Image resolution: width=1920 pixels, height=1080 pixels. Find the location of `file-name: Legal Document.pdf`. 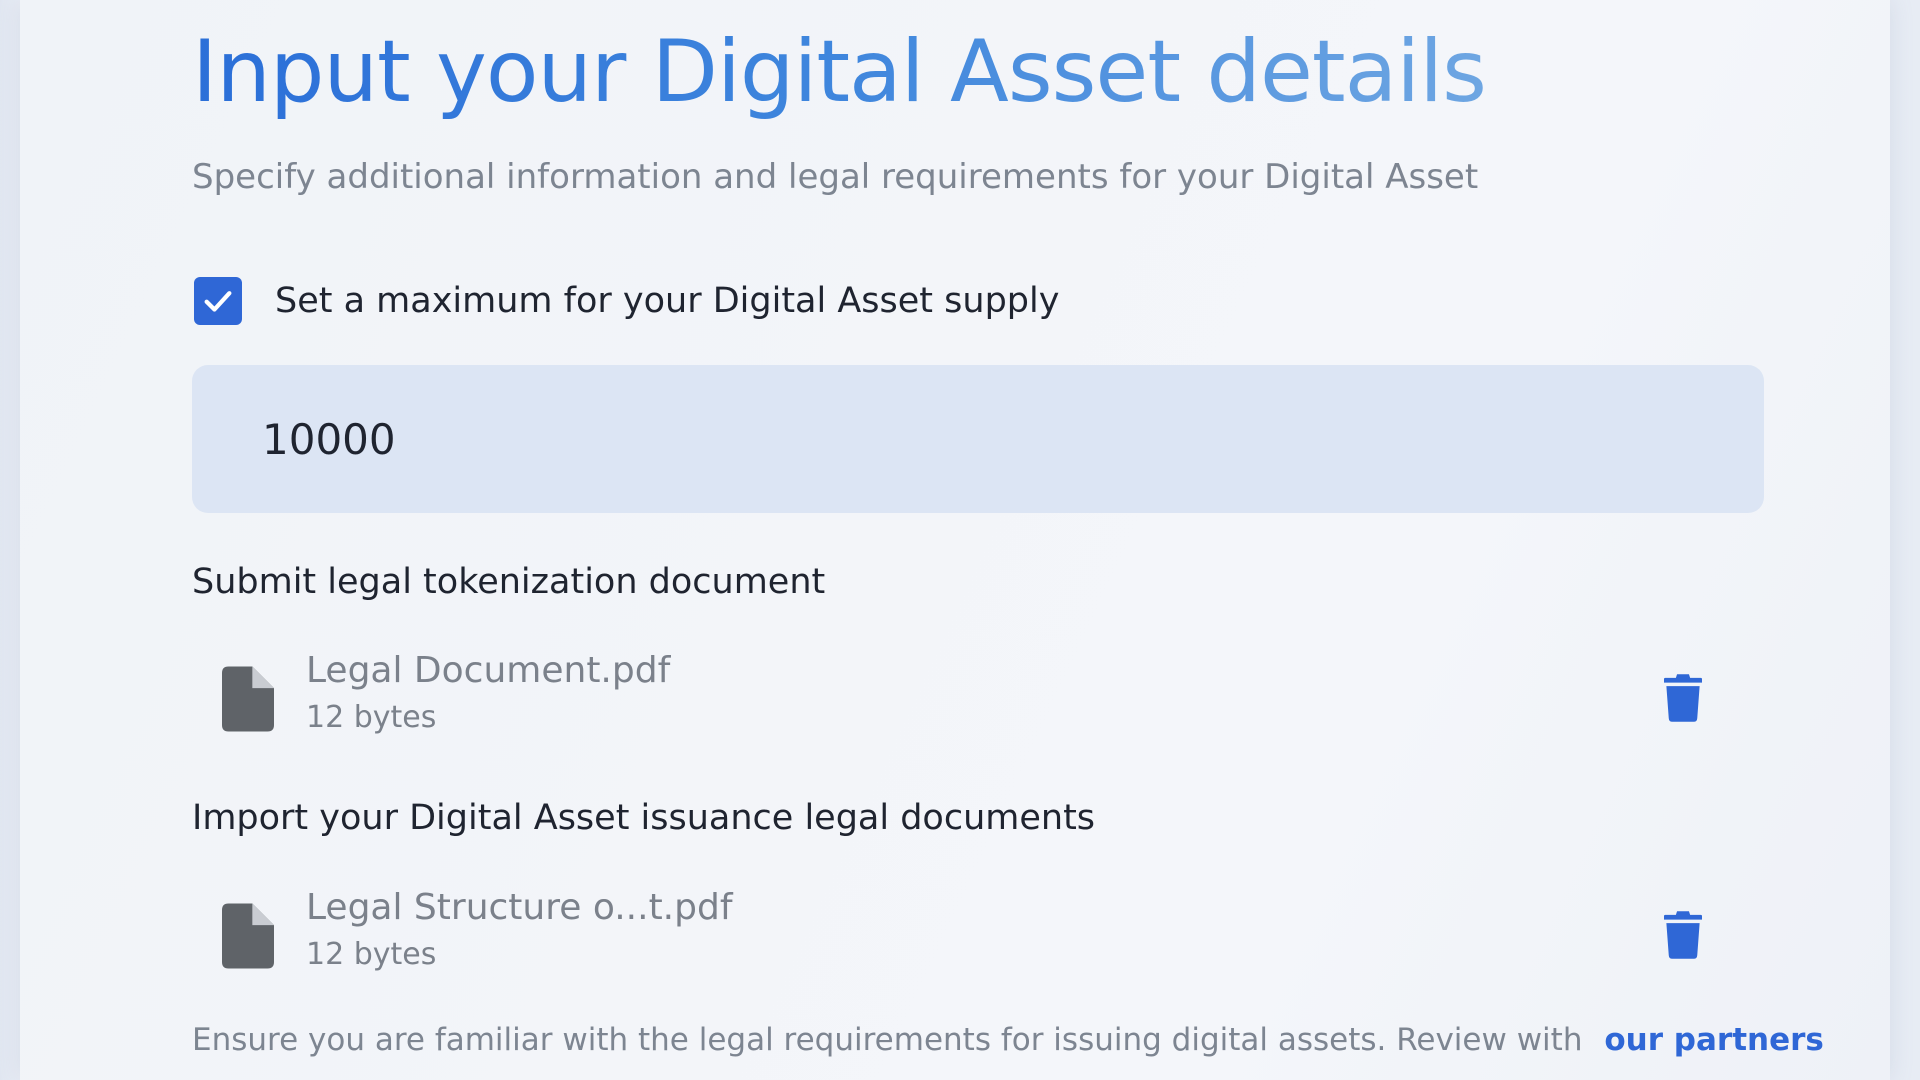

file-name: Legal Document.pdf is located at coordinates (488, 670).